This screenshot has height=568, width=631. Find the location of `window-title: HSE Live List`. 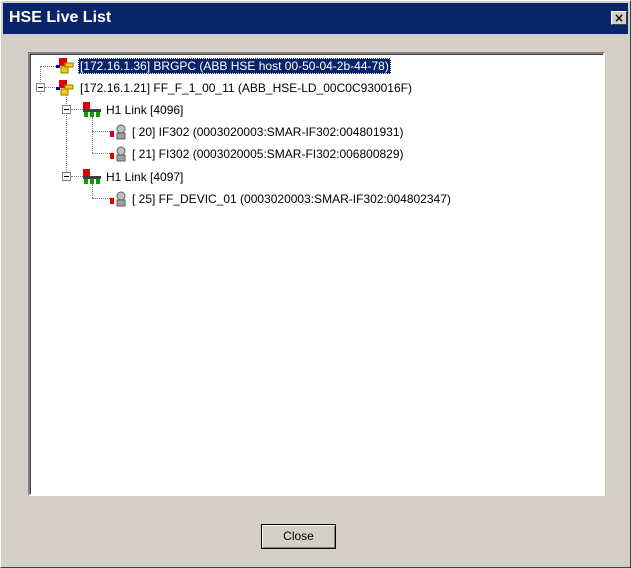

window-title: HSE Live List is located at coordinates (60, 17).